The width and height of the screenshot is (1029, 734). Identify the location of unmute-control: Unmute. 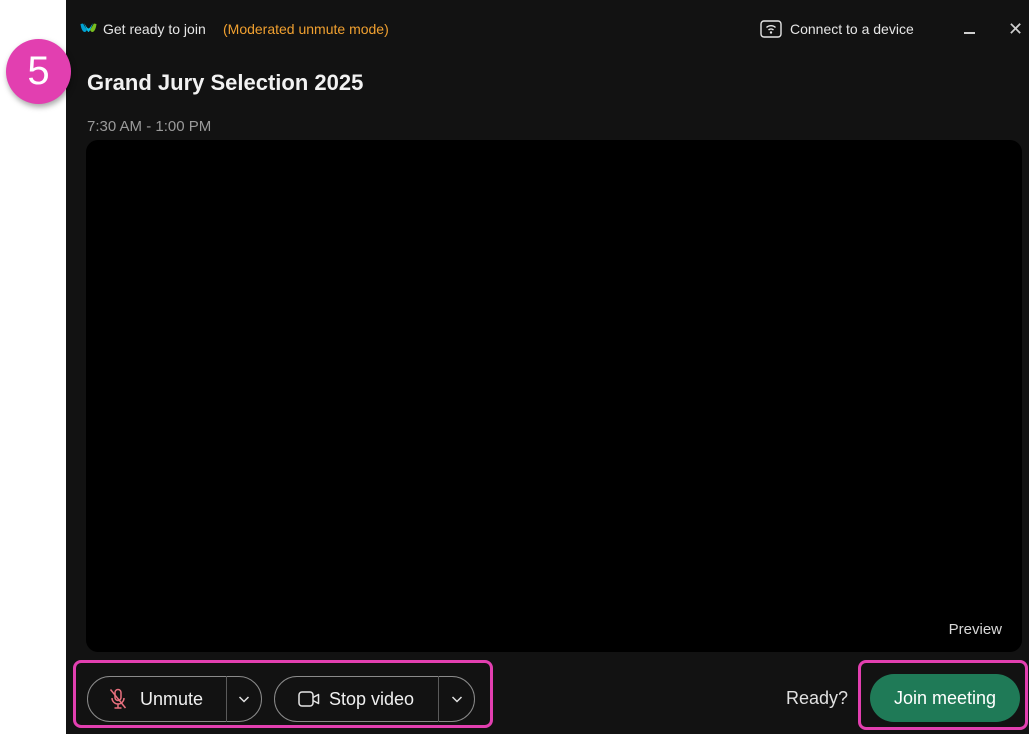
(174, 699).